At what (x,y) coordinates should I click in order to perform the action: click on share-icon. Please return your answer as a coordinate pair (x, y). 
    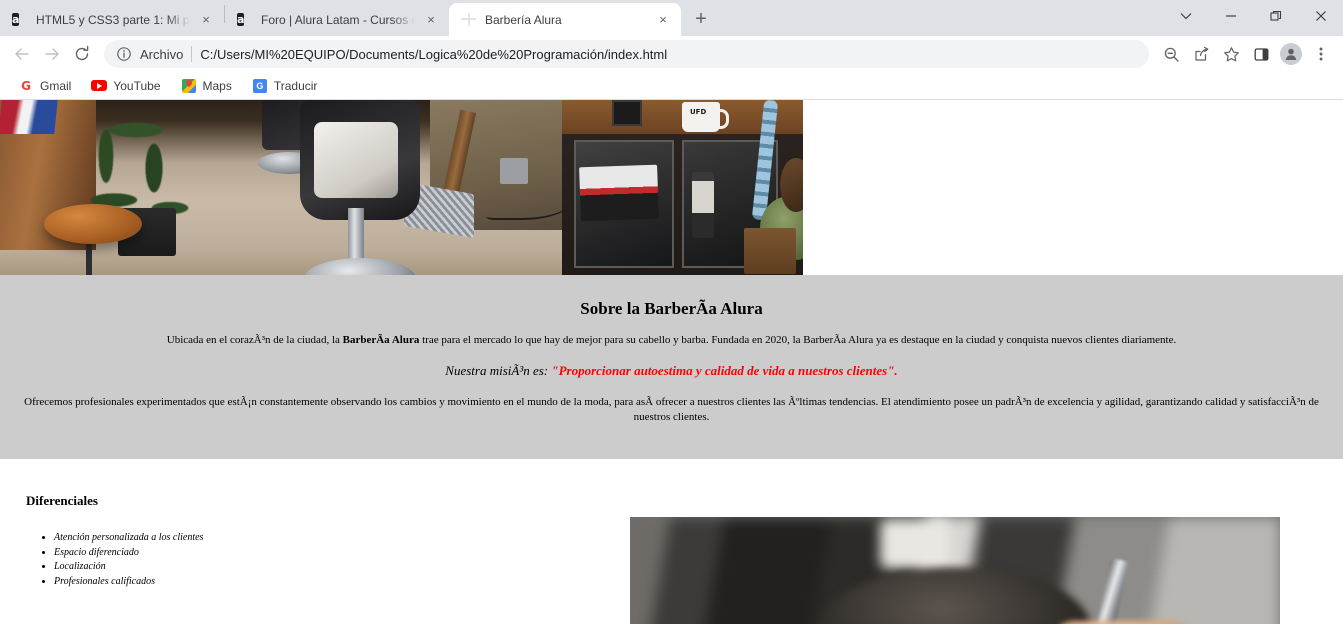
    Looking at the image, I should click on (1201, 54).